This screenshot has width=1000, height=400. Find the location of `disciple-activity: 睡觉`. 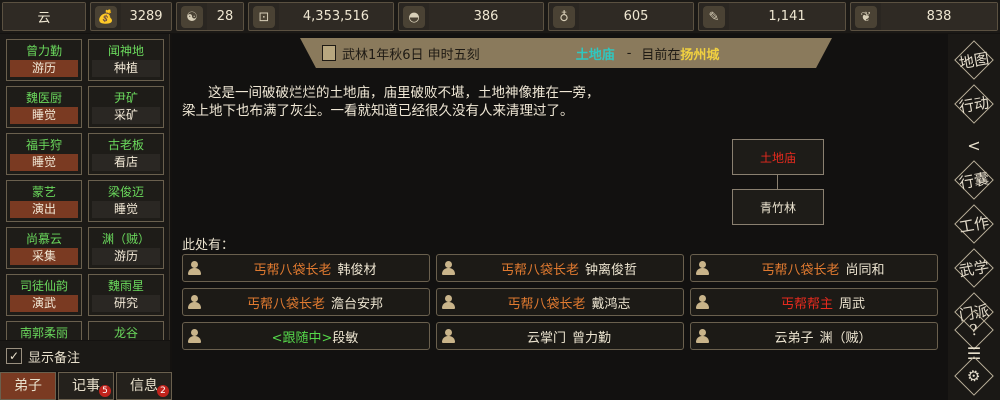

disciple-activity: 睡觉 is located at coordinates (126, 209).